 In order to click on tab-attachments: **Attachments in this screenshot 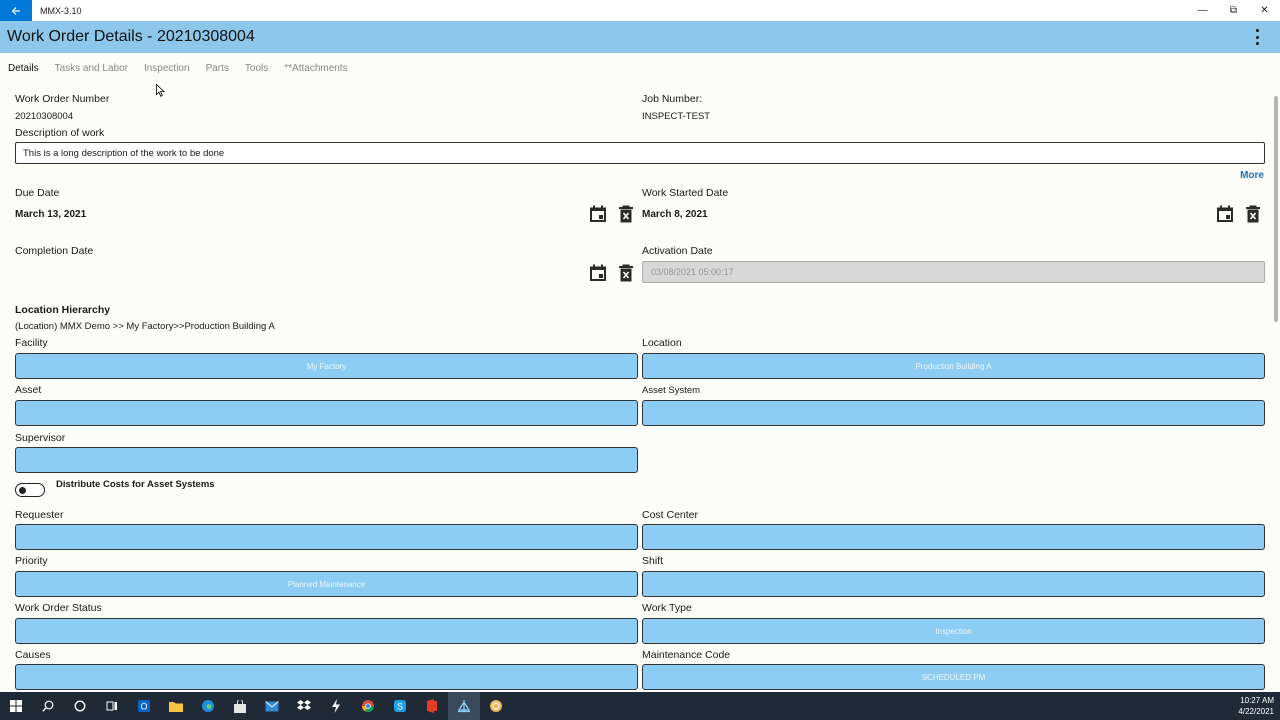, I will do `click(315, 68)`.